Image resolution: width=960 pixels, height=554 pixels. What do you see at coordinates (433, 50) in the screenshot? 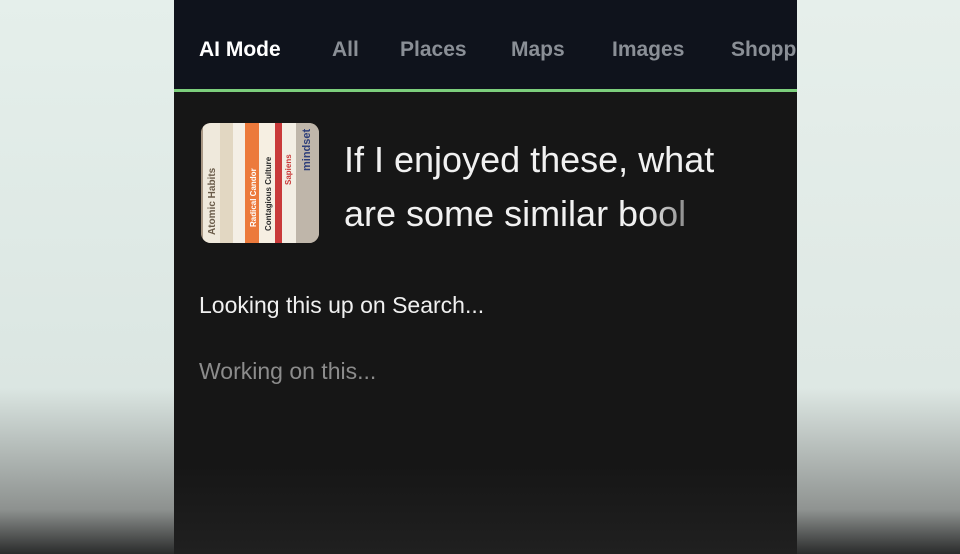
I see `tab-places: Places` at bounding box center [433, 50].